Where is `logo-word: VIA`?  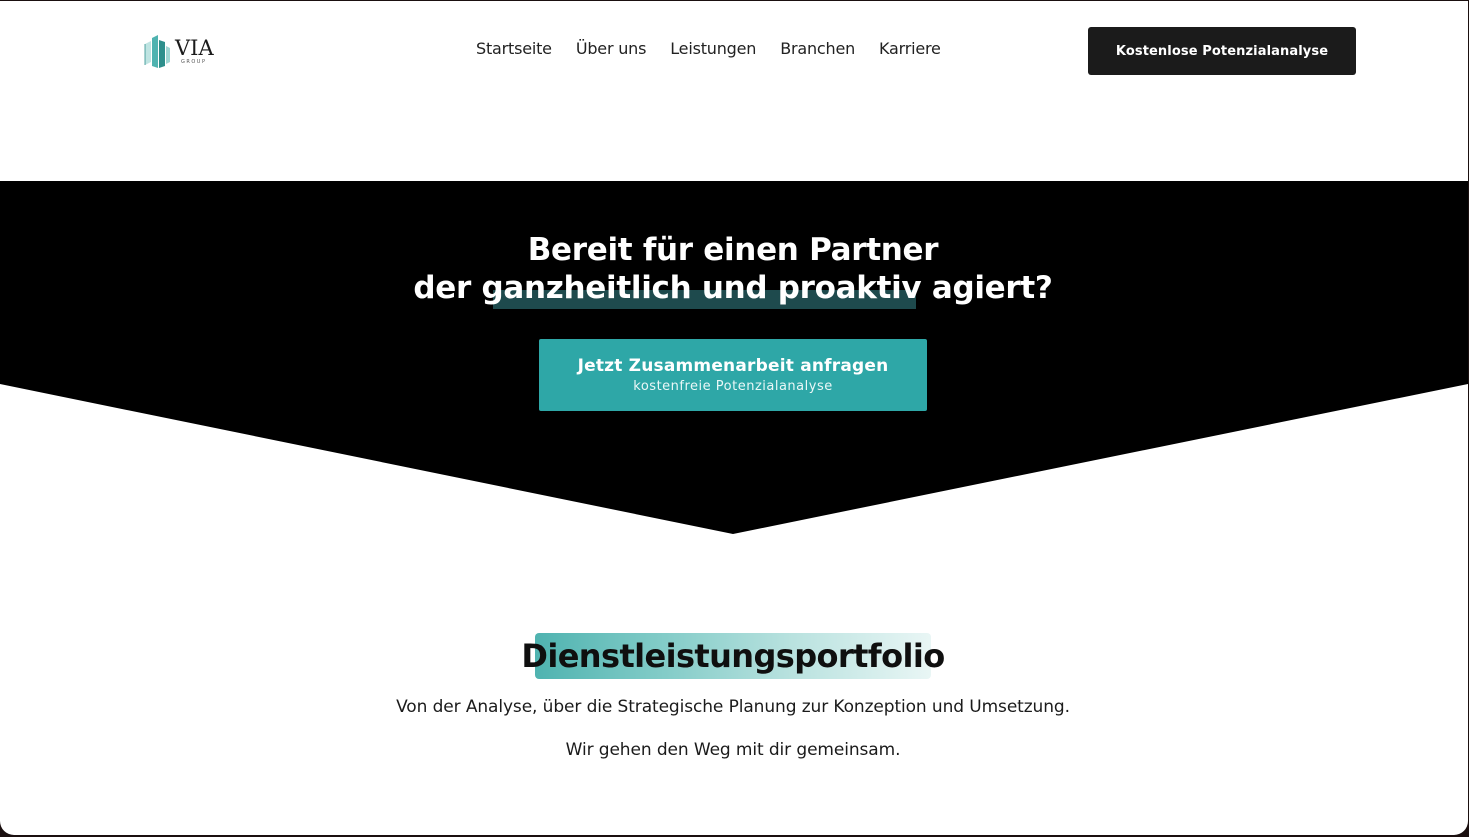
logo-word: VIA is located at coordinates (194, 47).